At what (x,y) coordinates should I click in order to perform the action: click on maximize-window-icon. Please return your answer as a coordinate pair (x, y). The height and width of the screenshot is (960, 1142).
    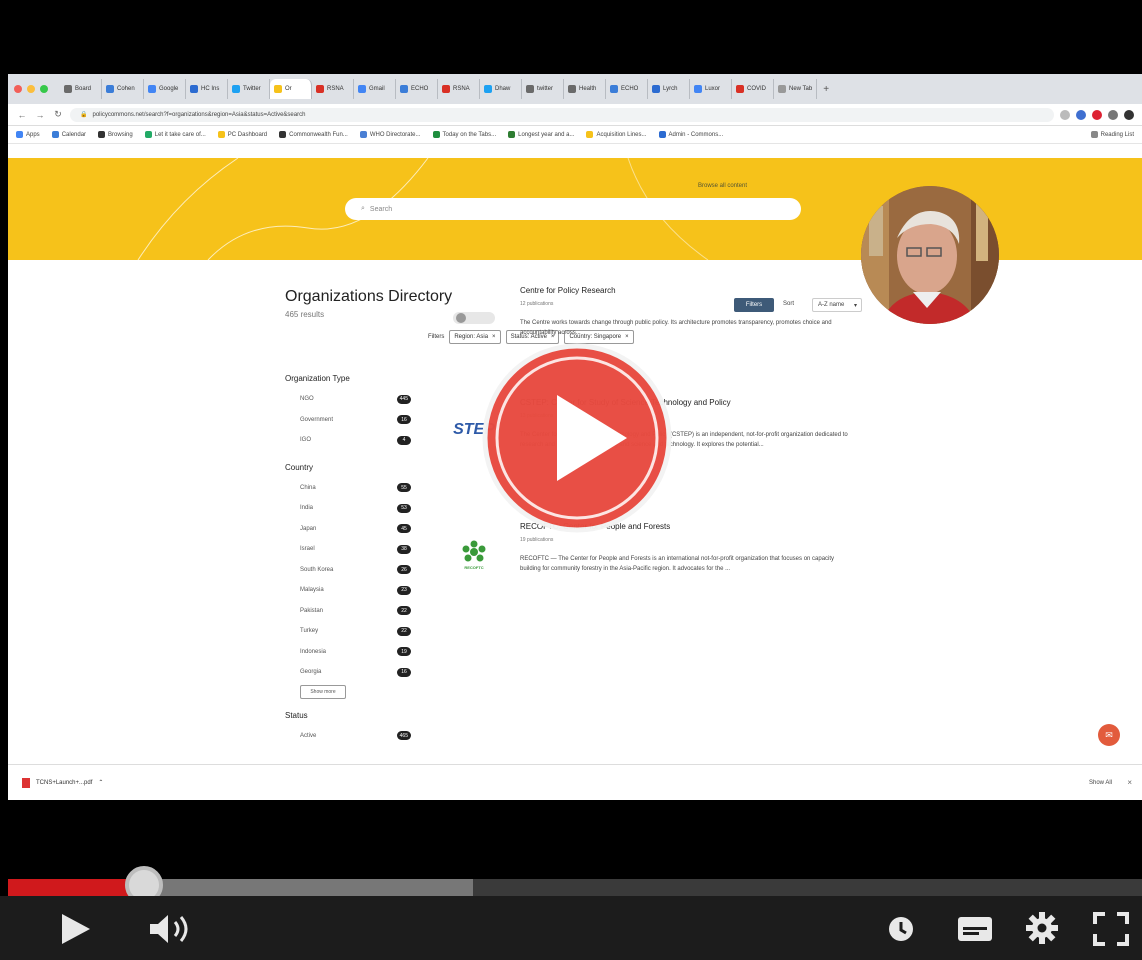
    Looking at the image, I should click on (44, 89).